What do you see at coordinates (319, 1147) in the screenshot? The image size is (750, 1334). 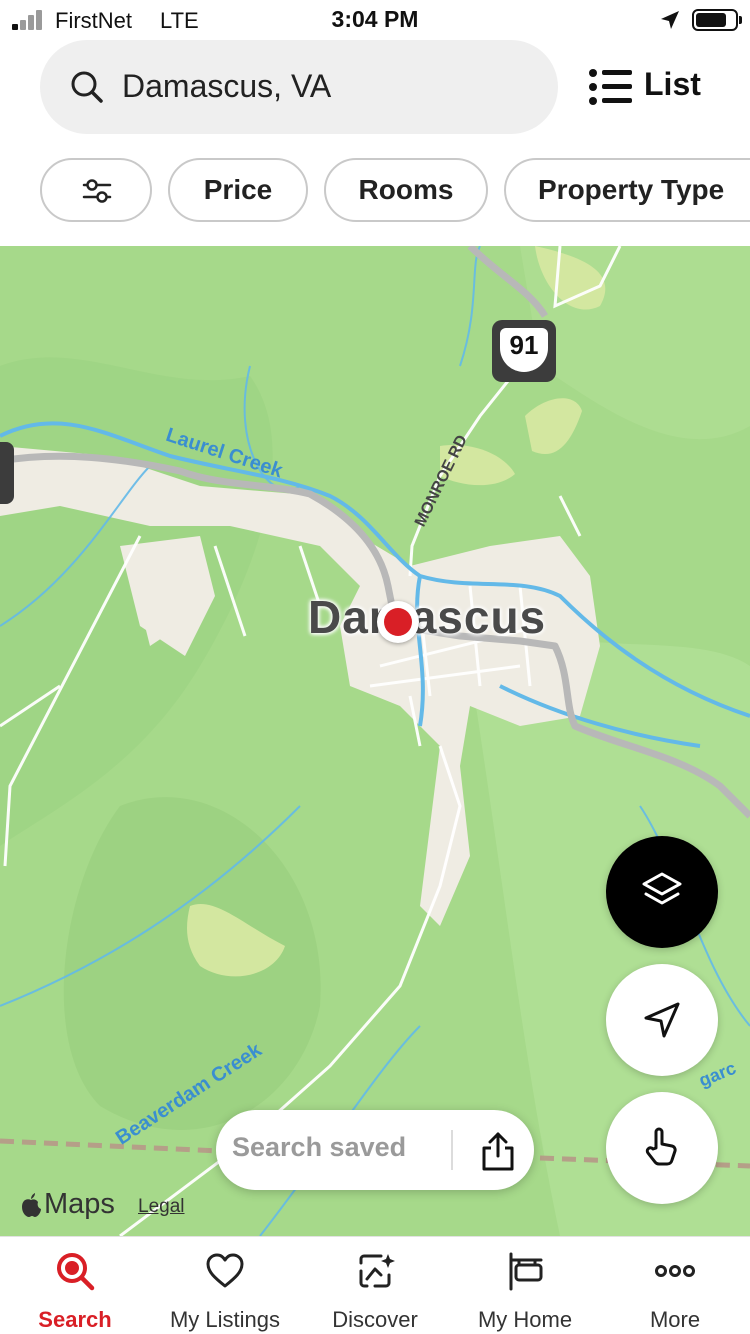 I see `search-saved-label: Search saved` at bounding box center [319, 1147].